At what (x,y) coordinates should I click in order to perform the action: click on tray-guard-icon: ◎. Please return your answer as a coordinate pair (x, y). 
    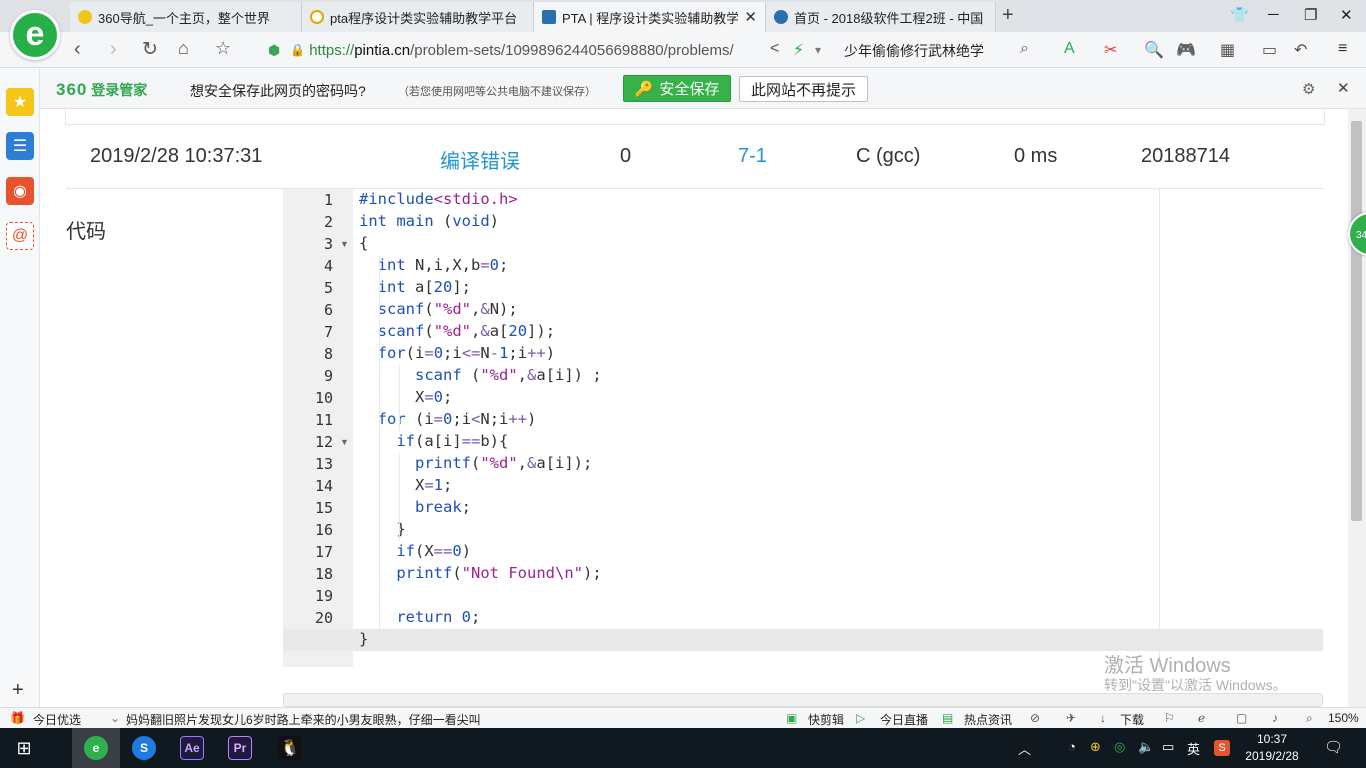
    Looking at the image, I should click on (1119, 747).